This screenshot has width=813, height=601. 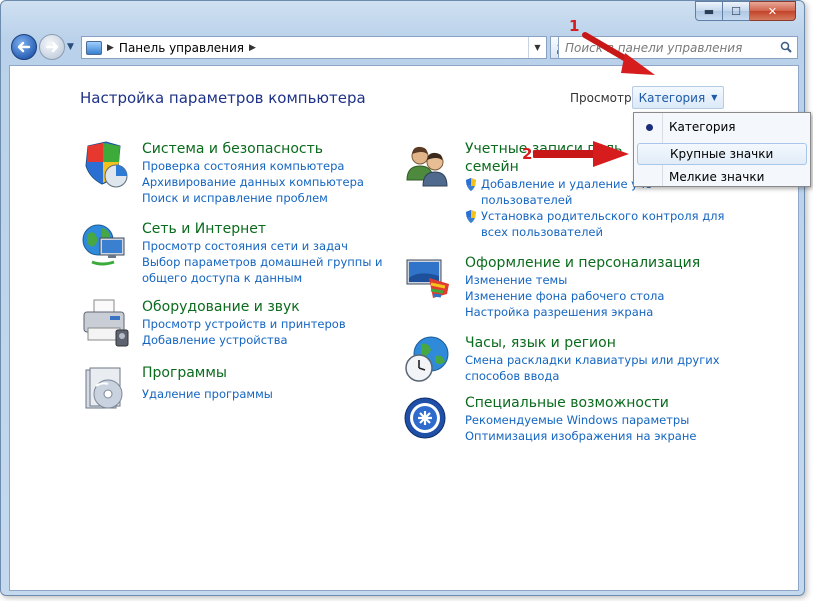 What do you see at coordinates (672, 97) in the screenshot?
I see `view-dropdown-value: Категория` at bounding box center [672, 97].